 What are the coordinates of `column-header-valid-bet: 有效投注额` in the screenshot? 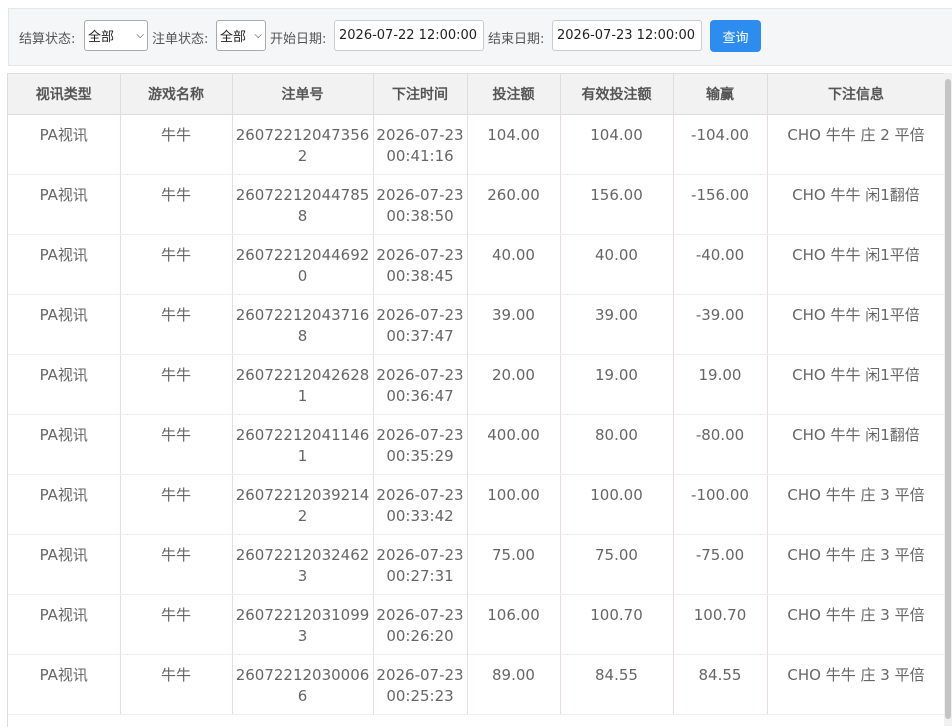 It's located at (617, 94).